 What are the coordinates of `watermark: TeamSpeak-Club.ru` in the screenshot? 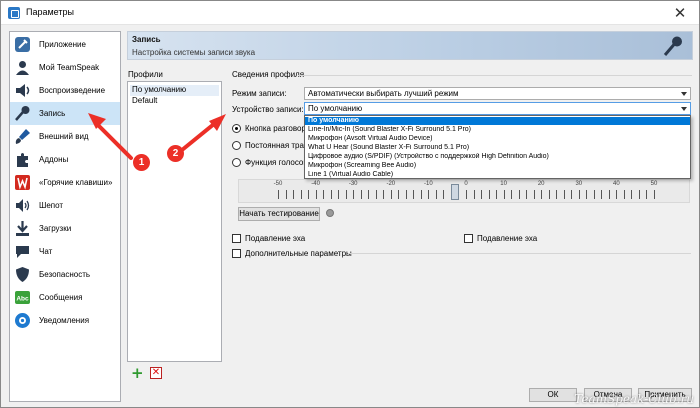 It's located at (634, 399).